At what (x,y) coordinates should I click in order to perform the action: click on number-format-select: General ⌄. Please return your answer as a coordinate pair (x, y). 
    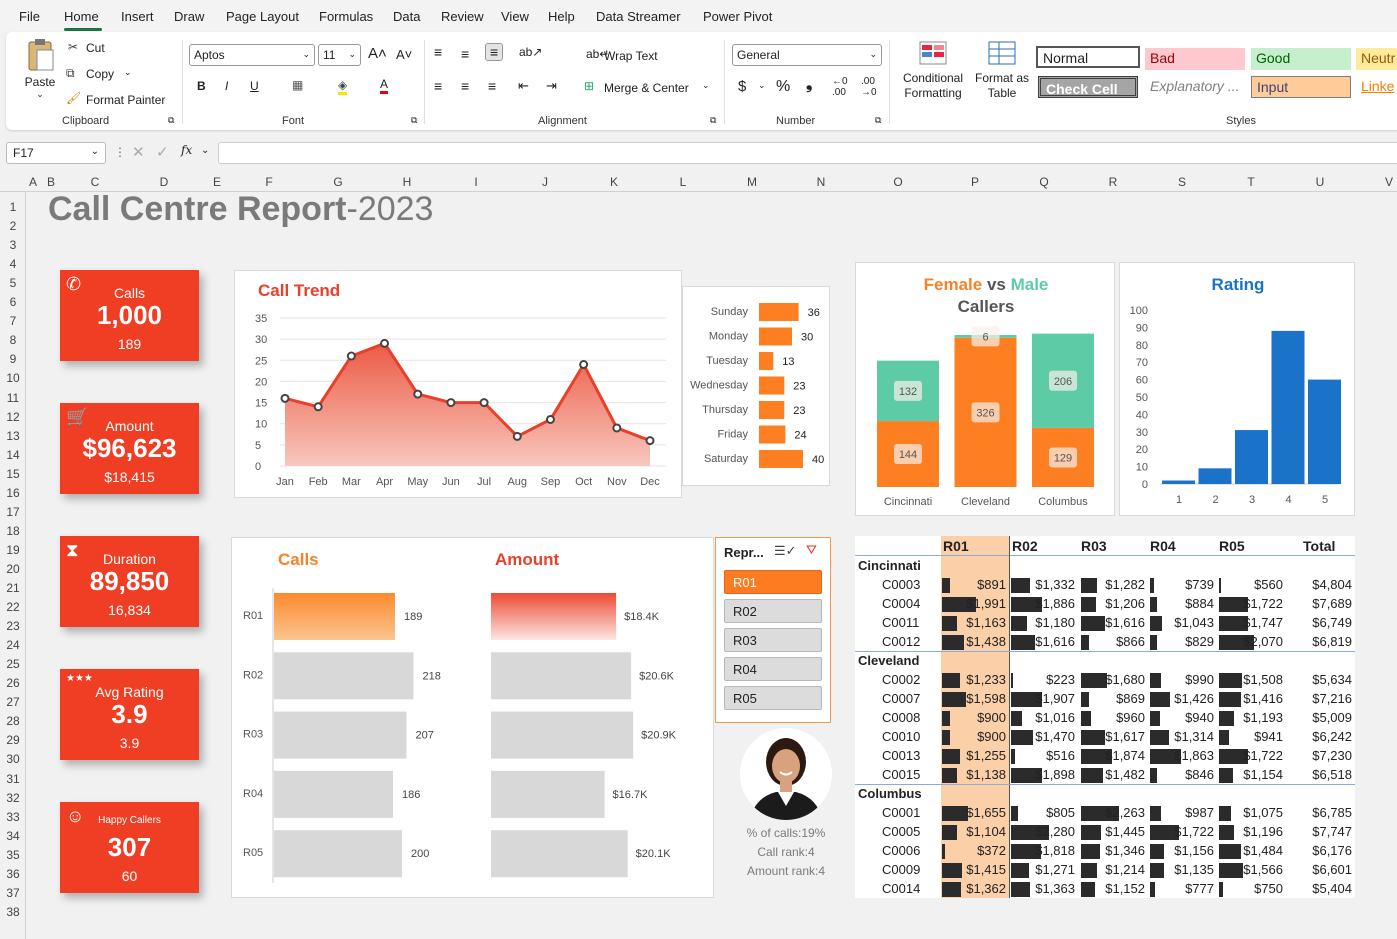
    Looking at the image, I should click on (807, 55).